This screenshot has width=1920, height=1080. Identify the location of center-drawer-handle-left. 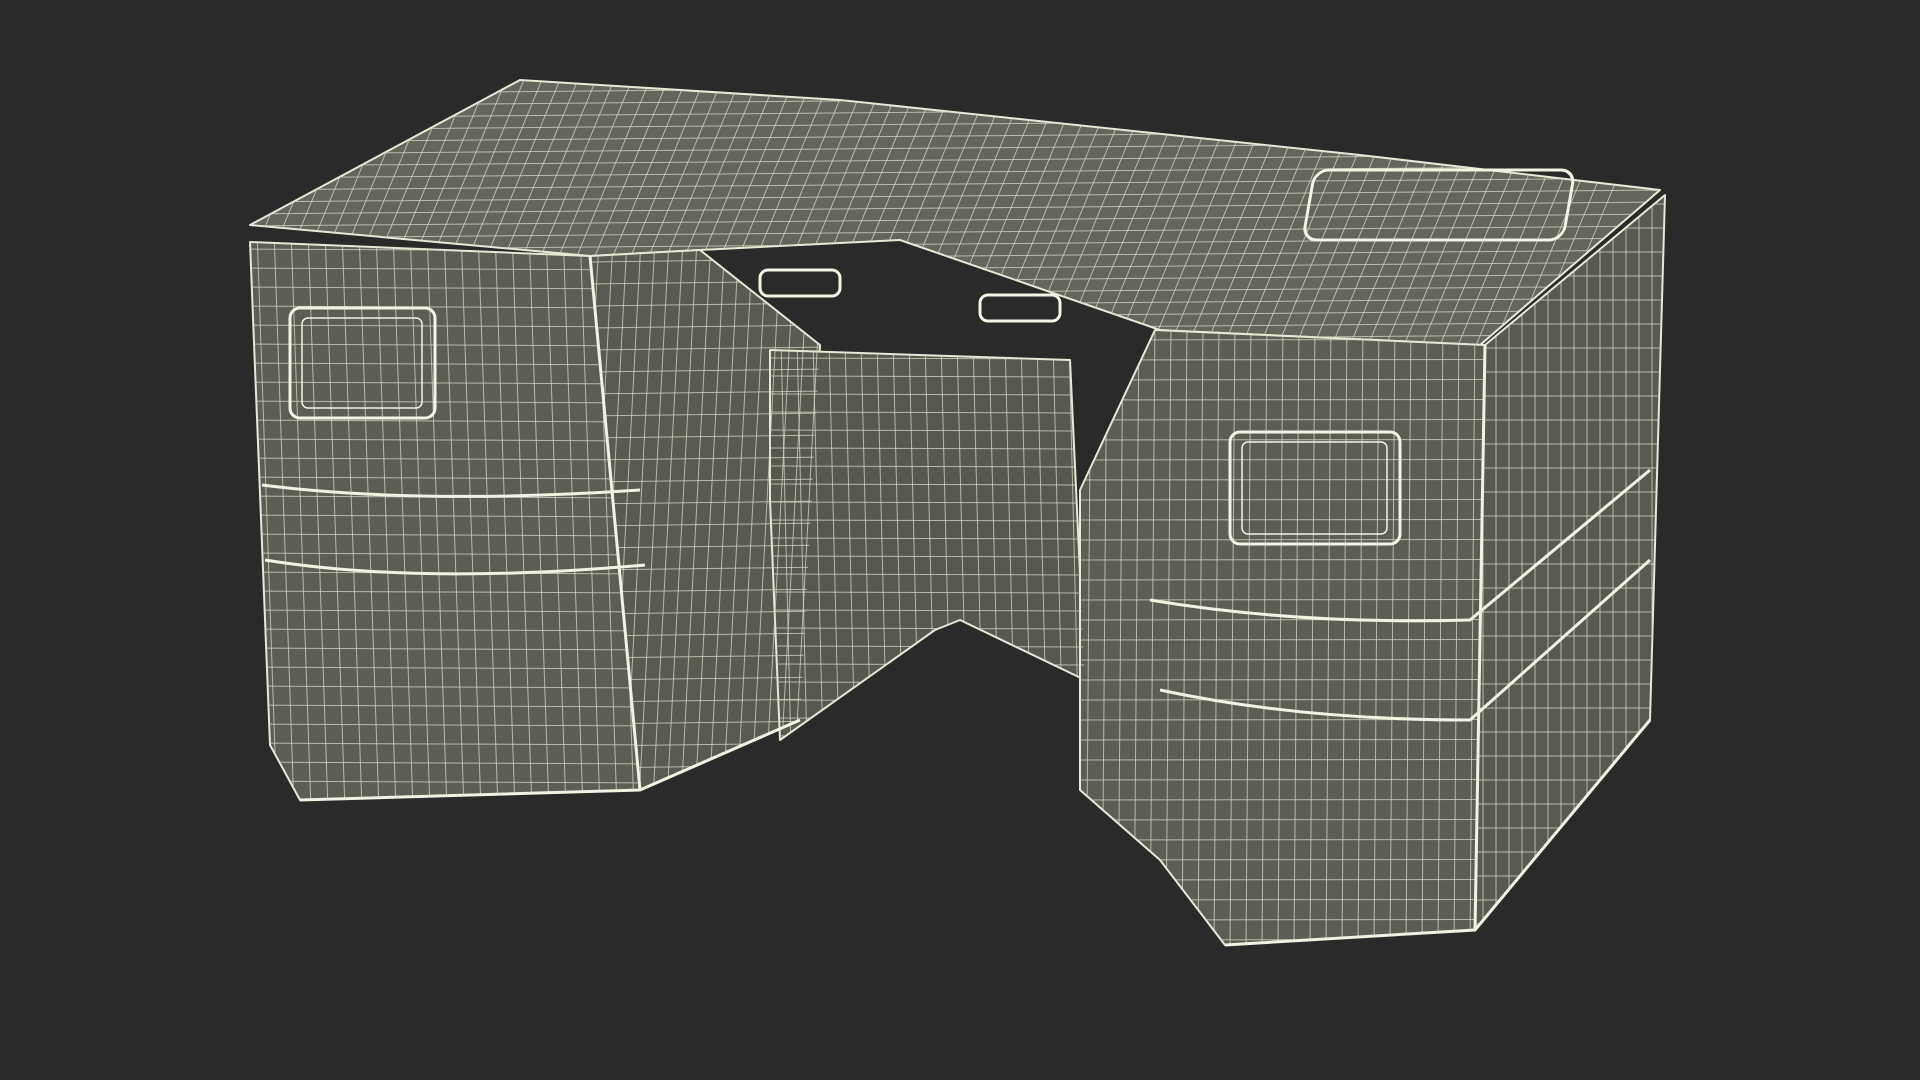
(800, 283).